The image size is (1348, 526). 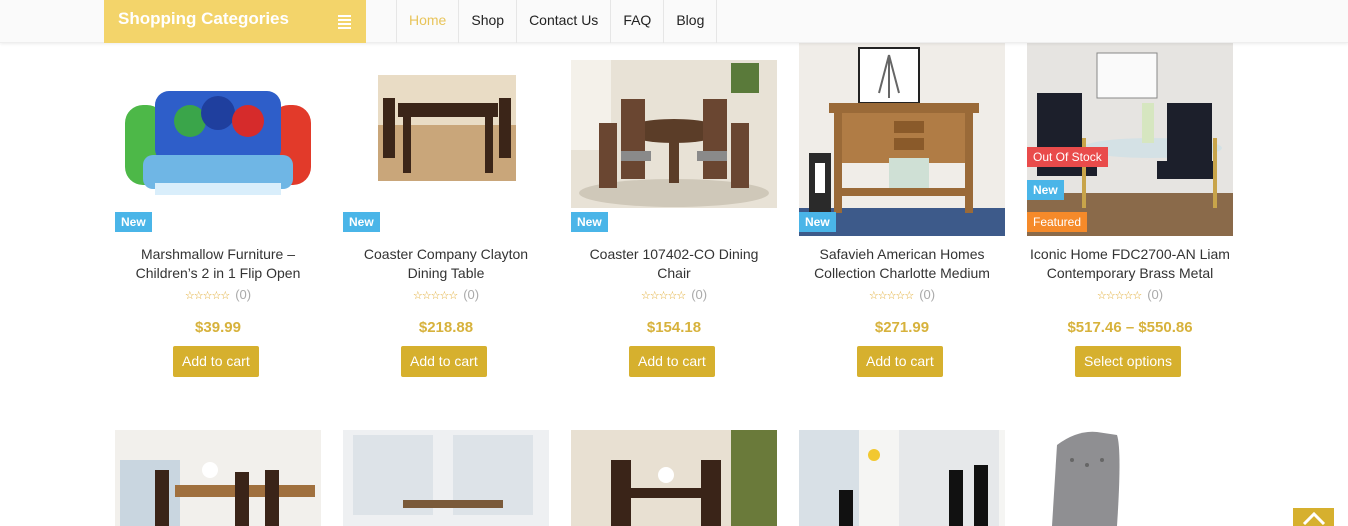 I want to click on product-title: Coaster 107402-CO Dining Chair, so click(x=674, y=264).